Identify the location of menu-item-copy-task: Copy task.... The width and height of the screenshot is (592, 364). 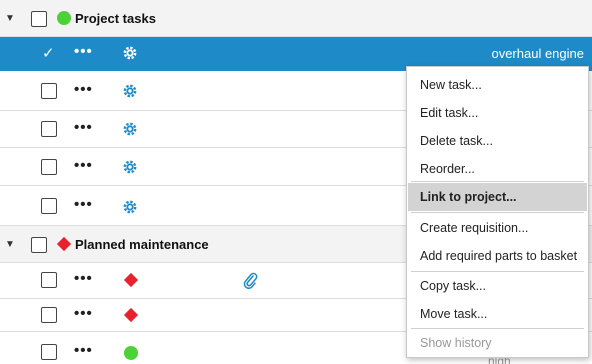
(497, 286).